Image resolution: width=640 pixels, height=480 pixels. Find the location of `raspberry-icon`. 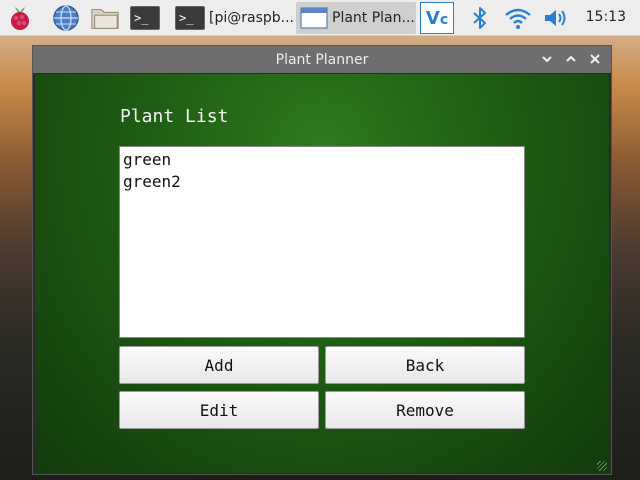

raspberry-icon is located at coordinates (20, 18).